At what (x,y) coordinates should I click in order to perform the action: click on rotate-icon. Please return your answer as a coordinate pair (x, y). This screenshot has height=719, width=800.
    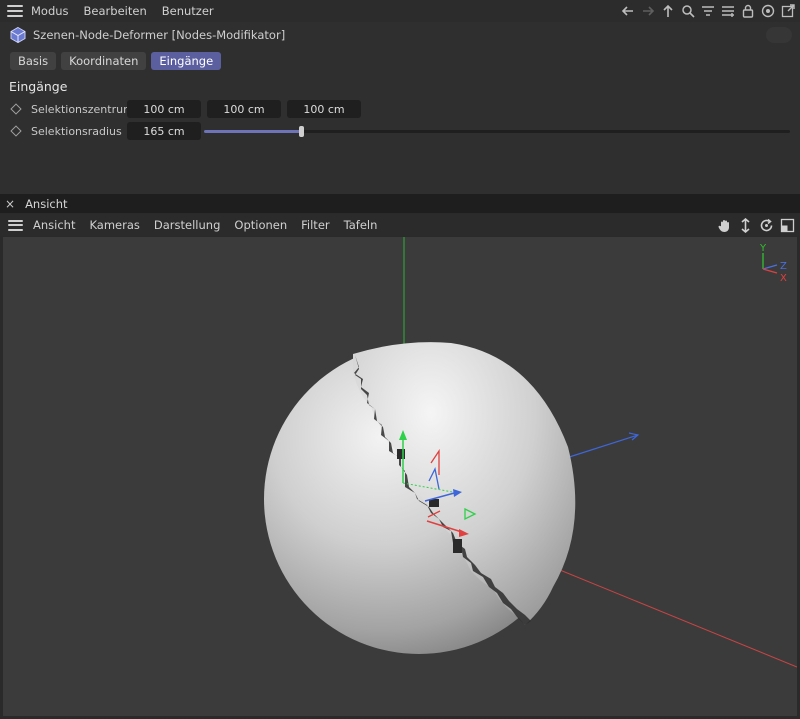
    Looking at the image, I should click on (766, 225).